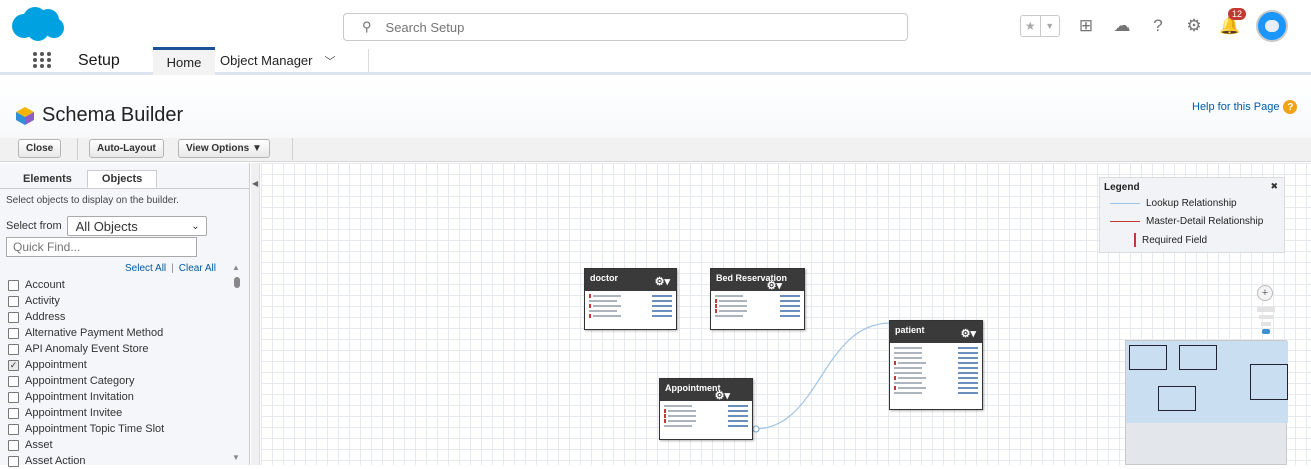  What do you see at coordinates (13, 365) in the screenshot?
I see `object-checkbox-checked: ✓` at bounding box center [13, 365].